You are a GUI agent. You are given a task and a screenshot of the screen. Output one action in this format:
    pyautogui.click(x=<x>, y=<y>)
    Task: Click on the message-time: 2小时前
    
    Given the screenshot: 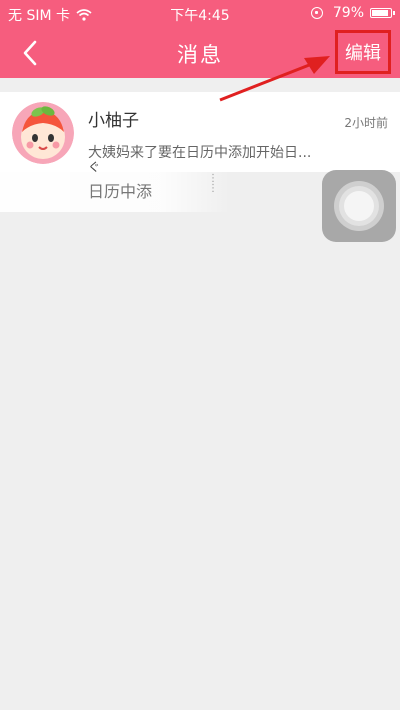 What is the action you would take?
    pyautogui.click(x=366, y=123)
    